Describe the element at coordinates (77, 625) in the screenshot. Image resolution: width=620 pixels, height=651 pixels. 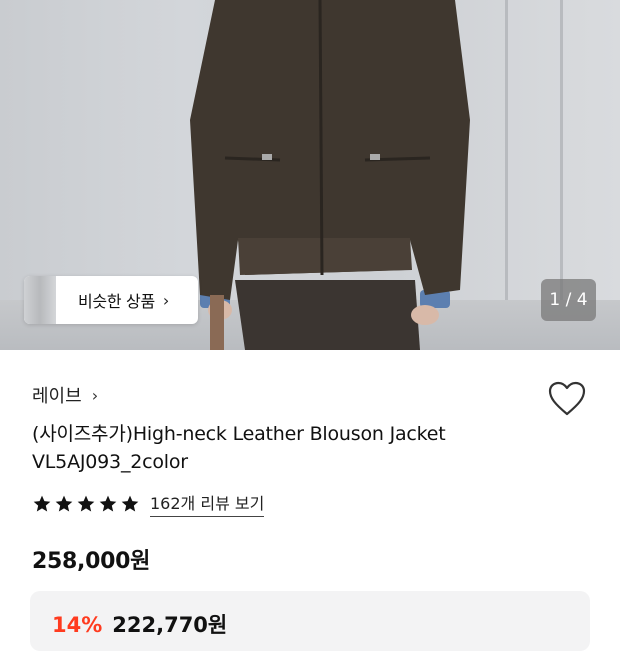
I see `discount-rate: 14%` at that location.